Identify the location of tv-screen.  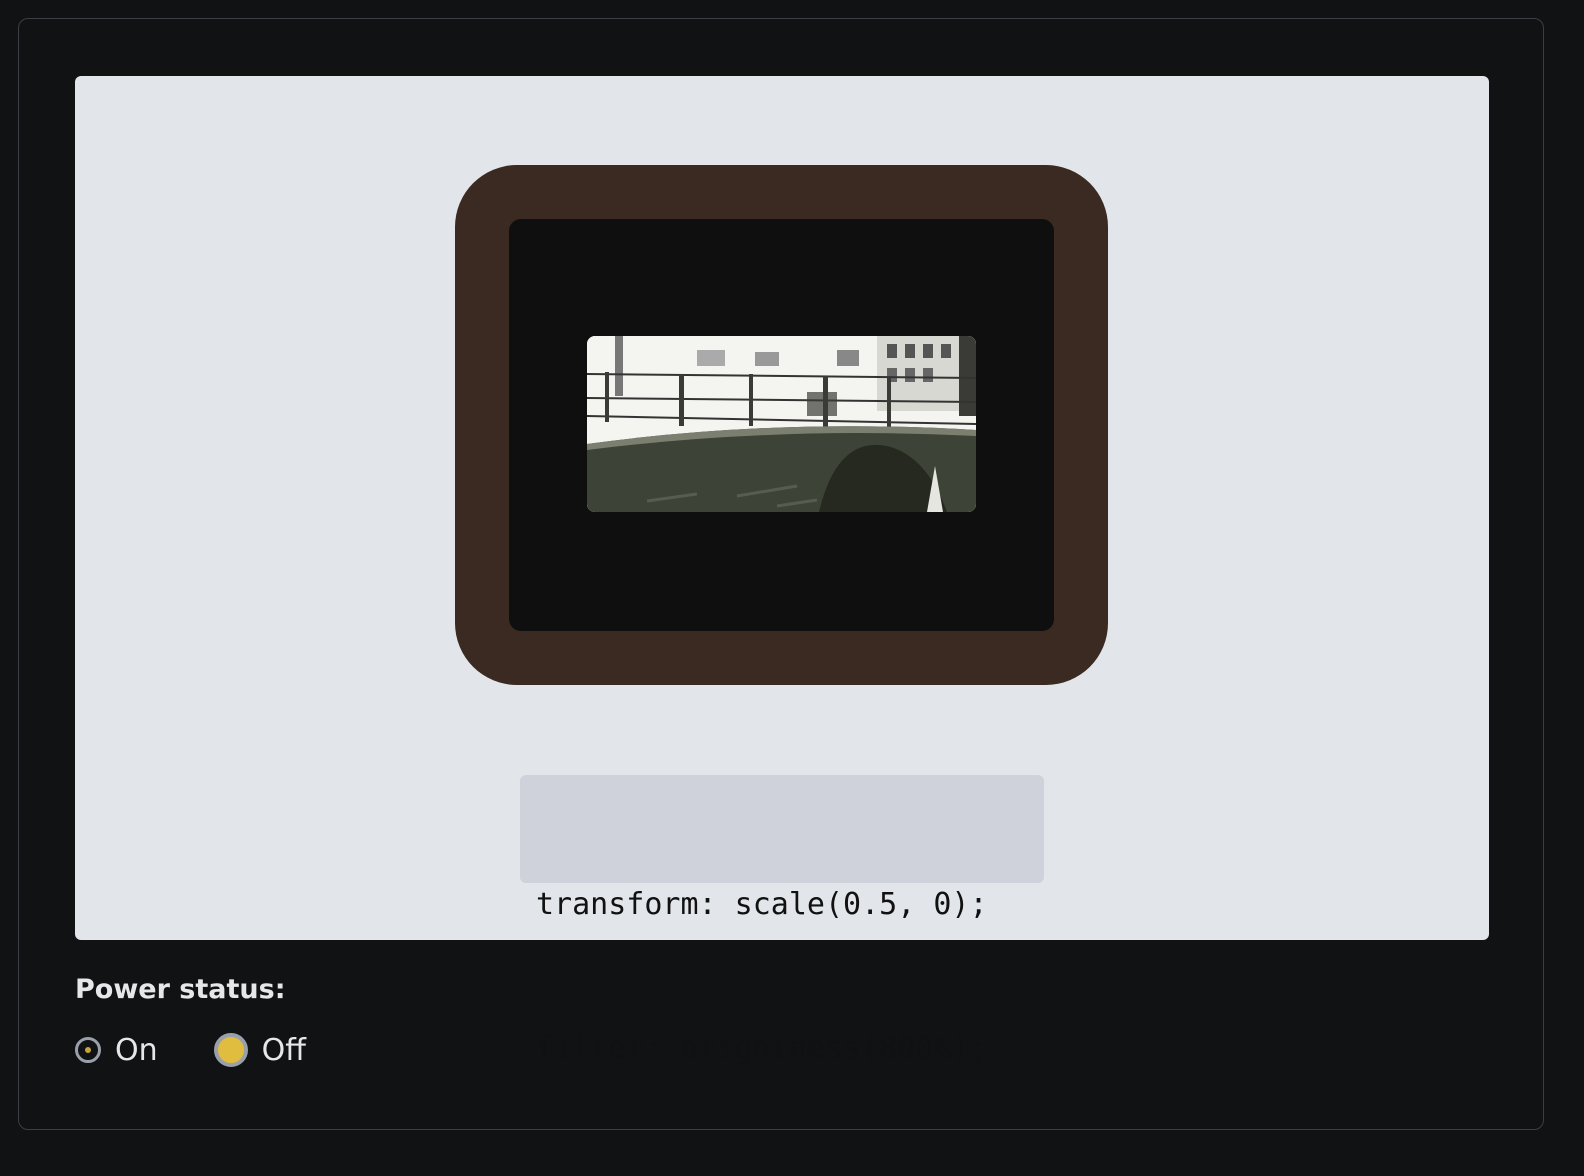
(781, 425).